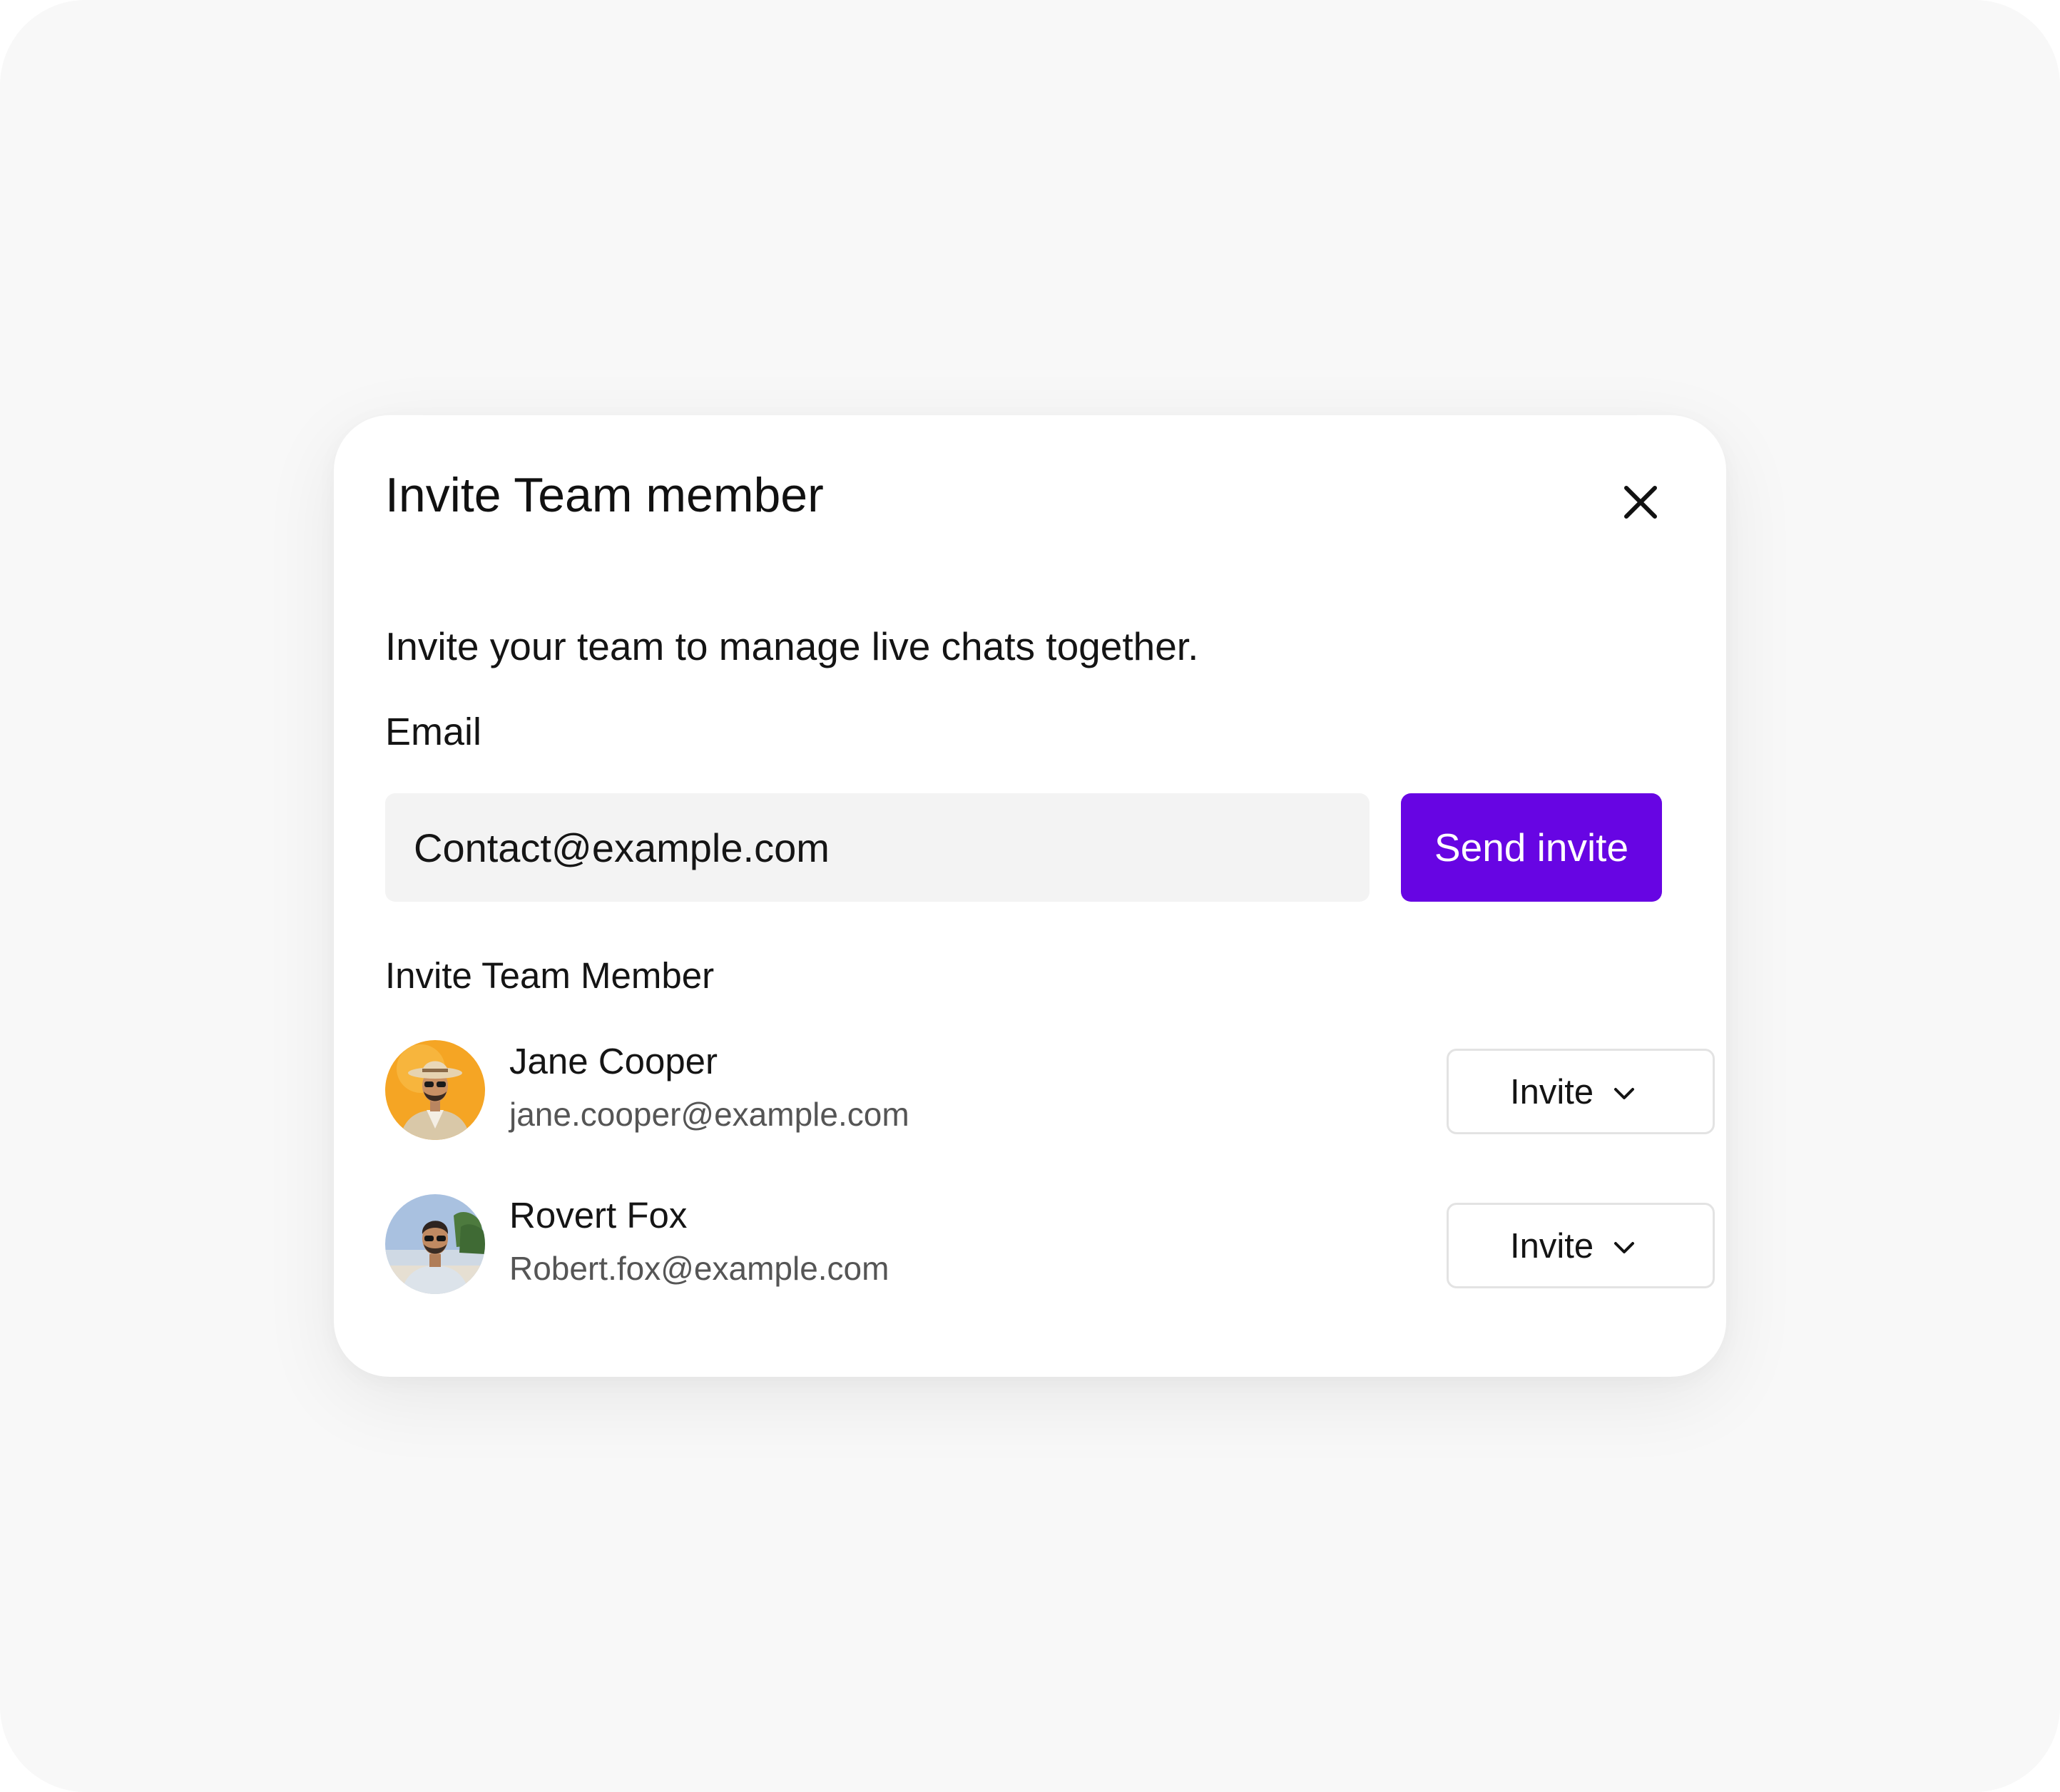 This screenshot has width=2060, height=1792. What do you see at coordinates (699, 1268) in the screenshot?
I see `member-email: Robert.fox@example.com` at bounding box center [699, 1268].